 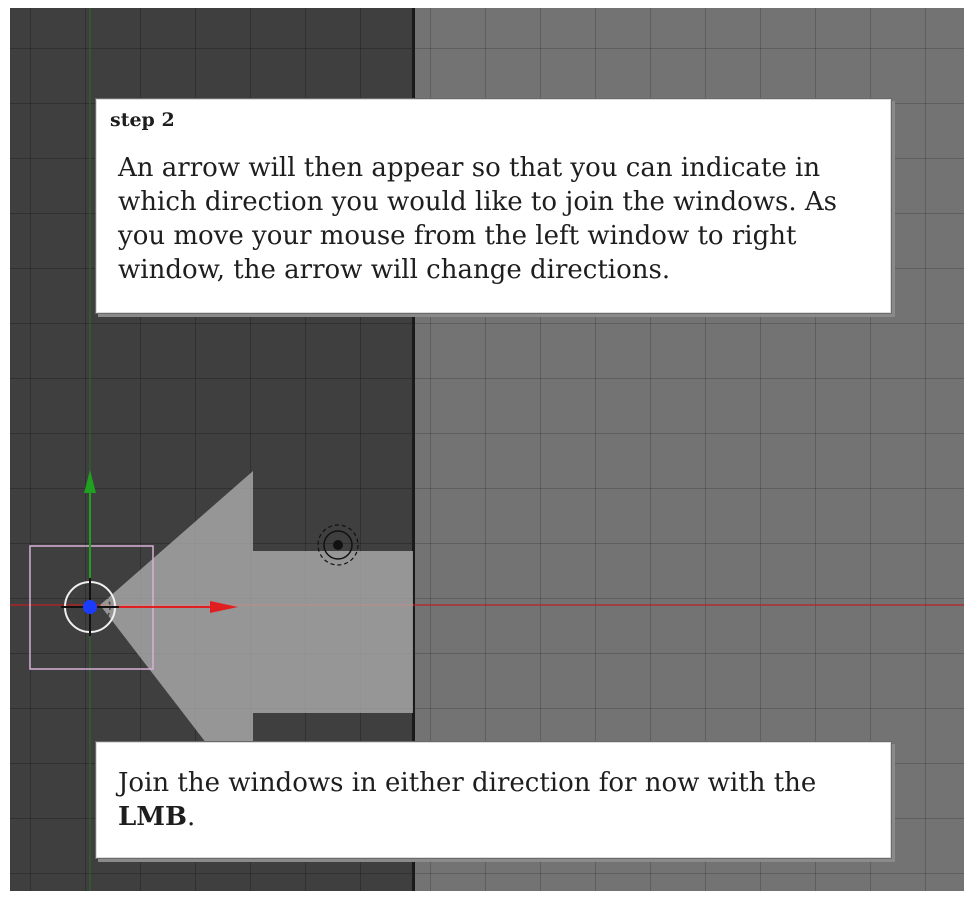 I want to click on join-text-end: ., so click(x=191, y=817).